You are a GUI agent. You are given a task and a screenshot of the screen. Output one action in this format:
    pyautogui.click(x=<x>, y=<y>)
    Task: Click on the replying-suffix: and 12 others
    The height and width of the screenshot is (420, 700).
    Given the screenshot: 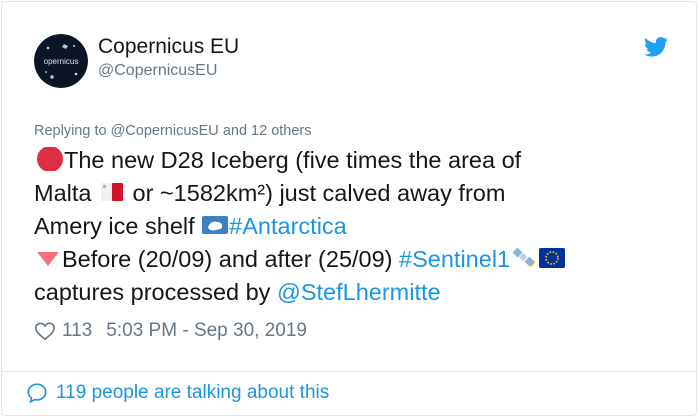 What is the action you would take?
    pyautogui.click(x=267, y=131)
    